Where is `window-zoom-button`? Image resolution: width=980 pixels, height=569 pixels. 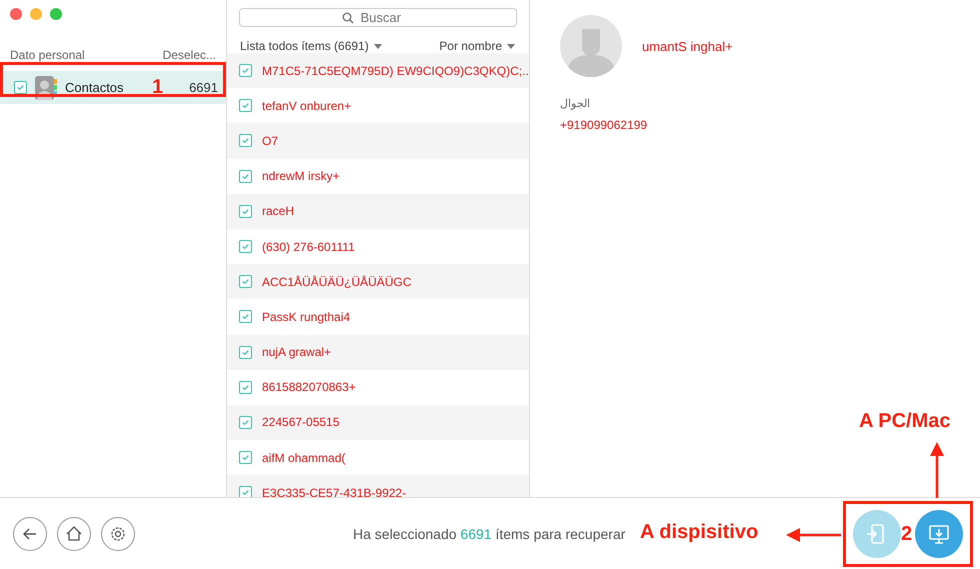 window-zoom-button is located at coordinates (56, 14).